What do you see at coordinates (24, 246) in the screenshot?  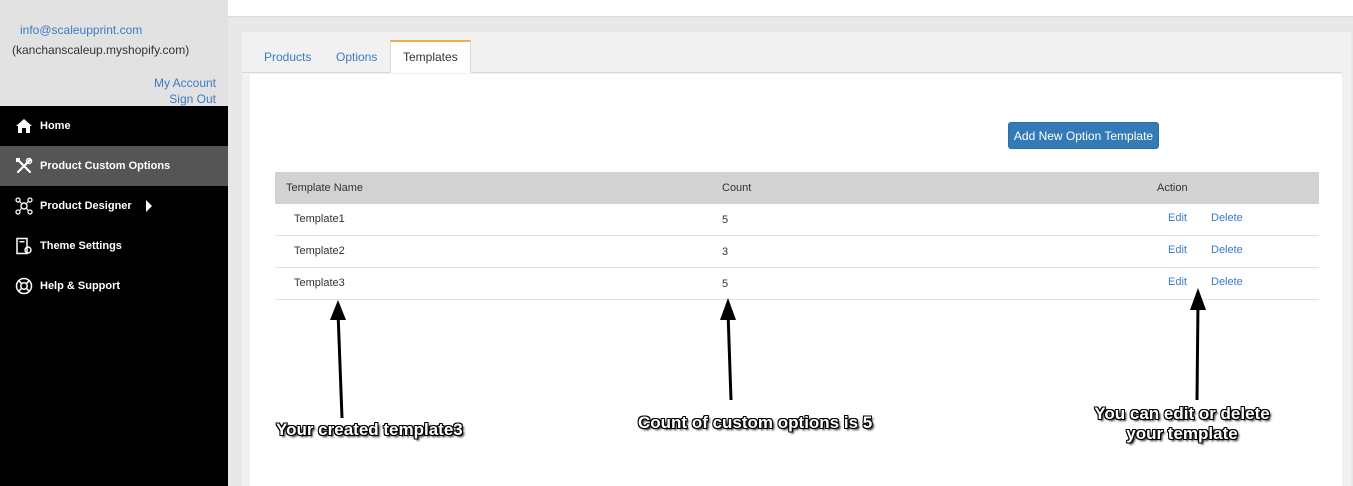 I see `theme-settings-icon` at bounding box center [24, 246].